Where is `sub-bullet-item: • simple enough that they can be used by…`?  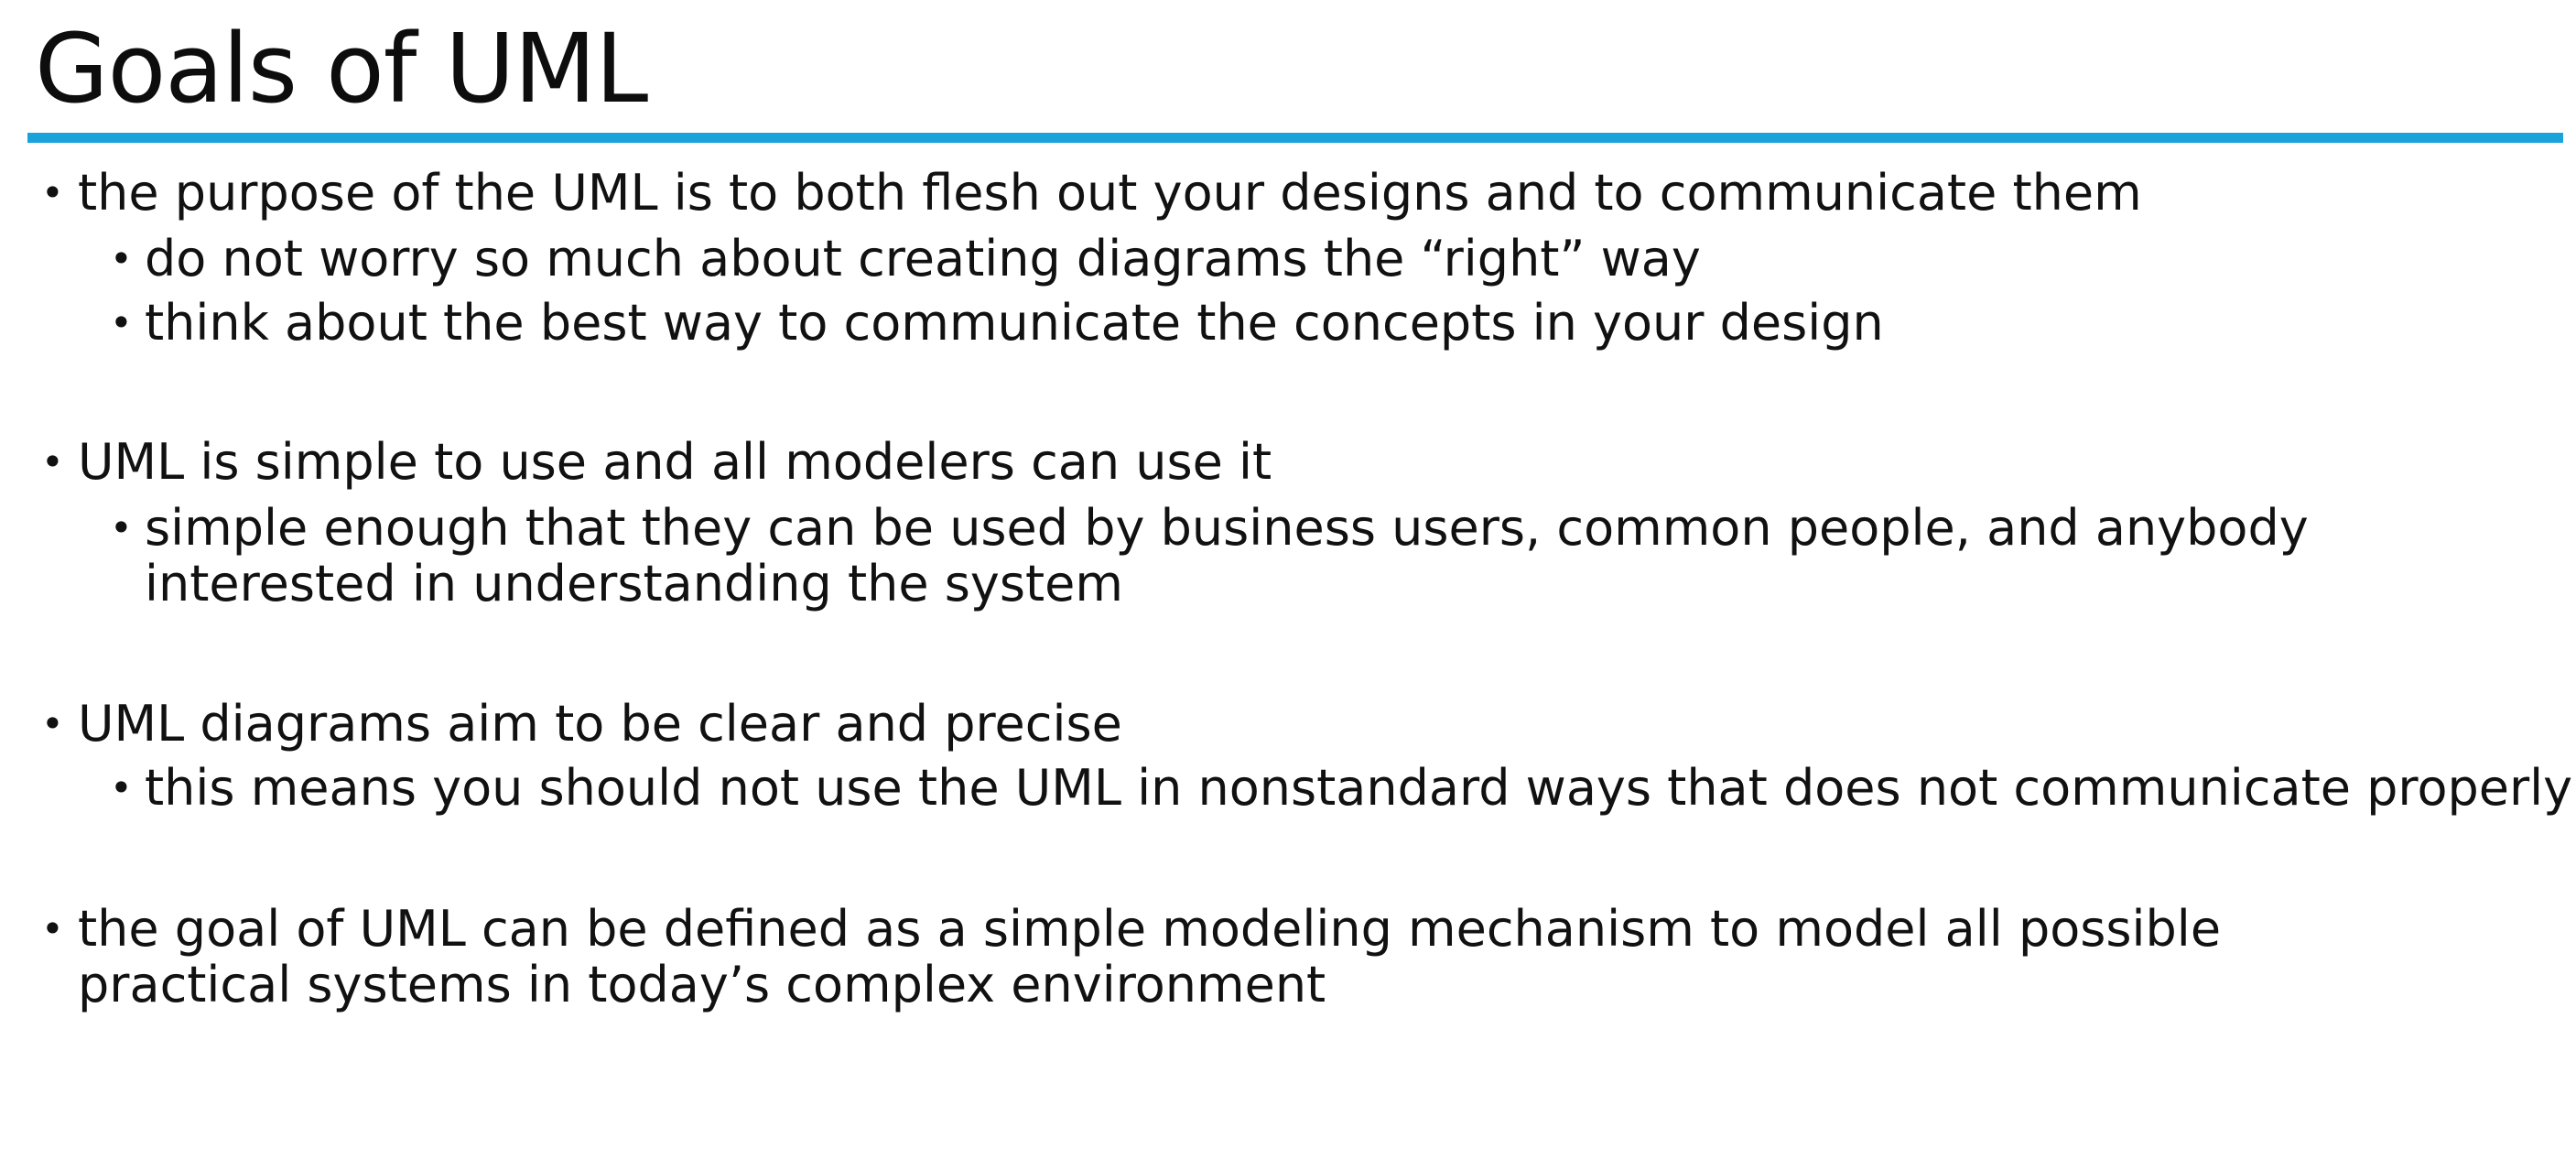 sub-bullet-item: • simple enough that they can be used by… is located at coordinates (1313, 555).